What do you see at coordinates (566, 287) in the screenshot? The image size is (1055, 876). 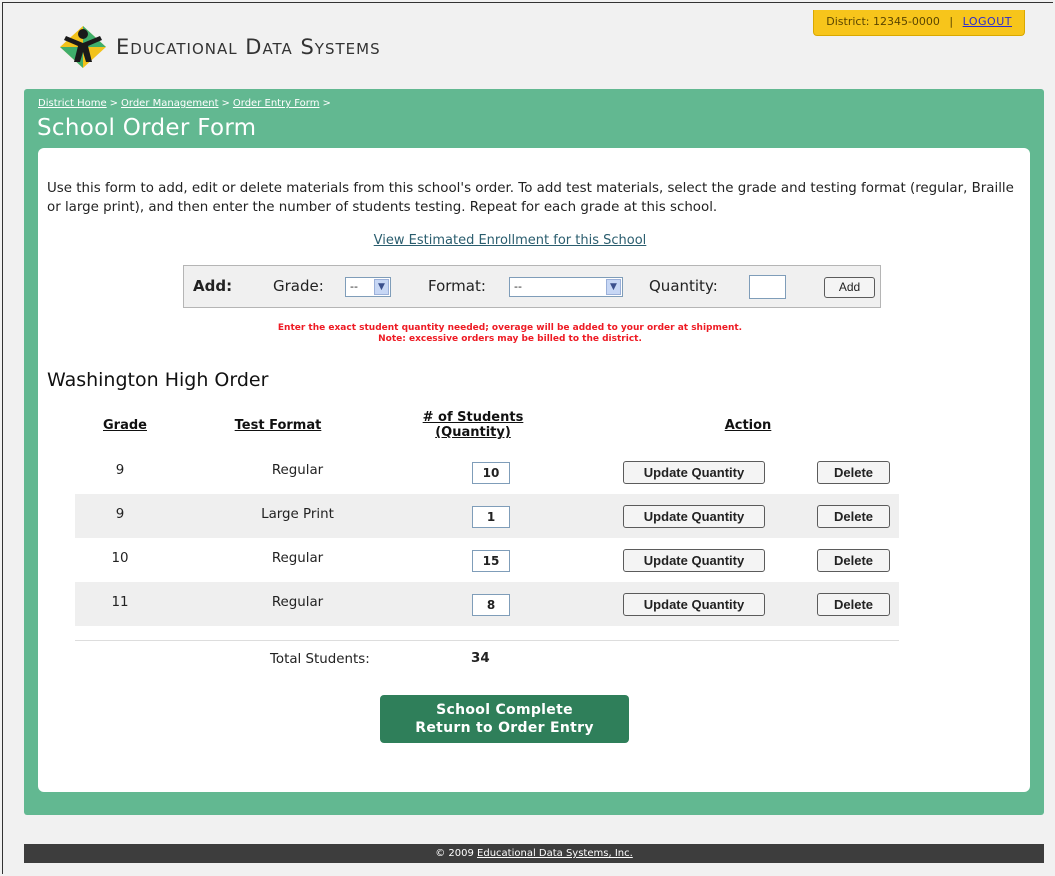 I see `format-select: -- ▼` at bounding box center [566, 287].